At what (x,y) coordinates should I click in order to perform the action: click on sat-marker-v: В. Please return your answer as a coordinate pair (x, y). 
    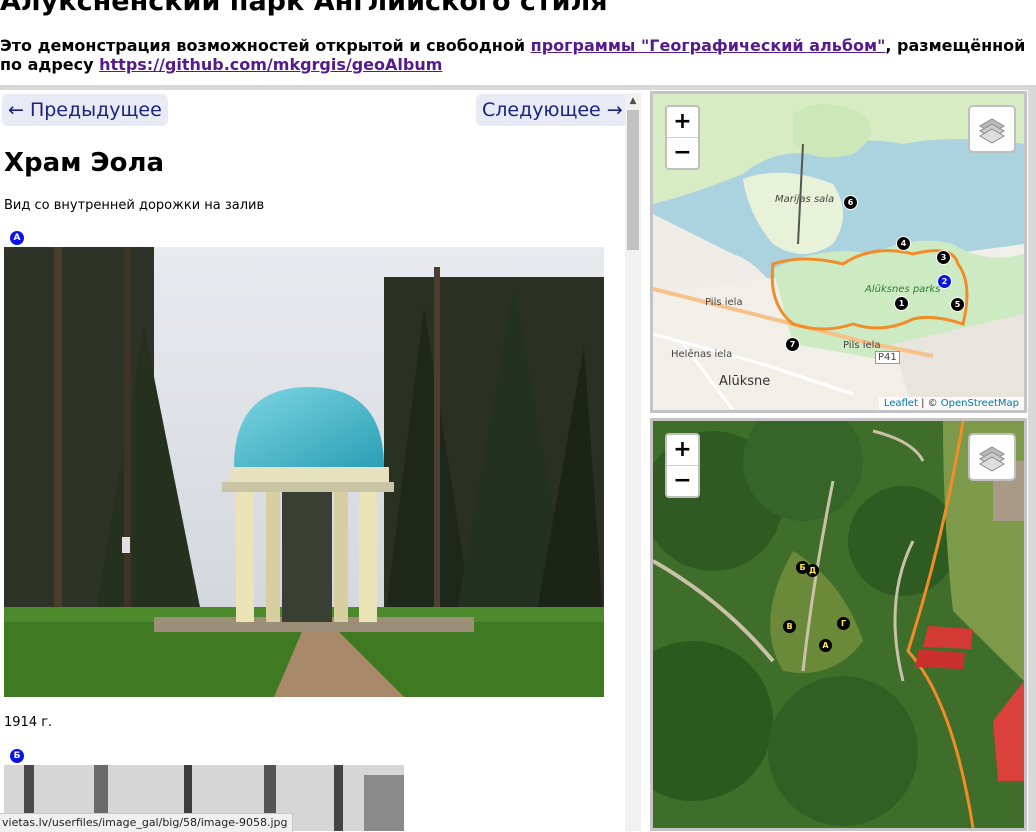
    Looking at the image, I should click on (789, 626).